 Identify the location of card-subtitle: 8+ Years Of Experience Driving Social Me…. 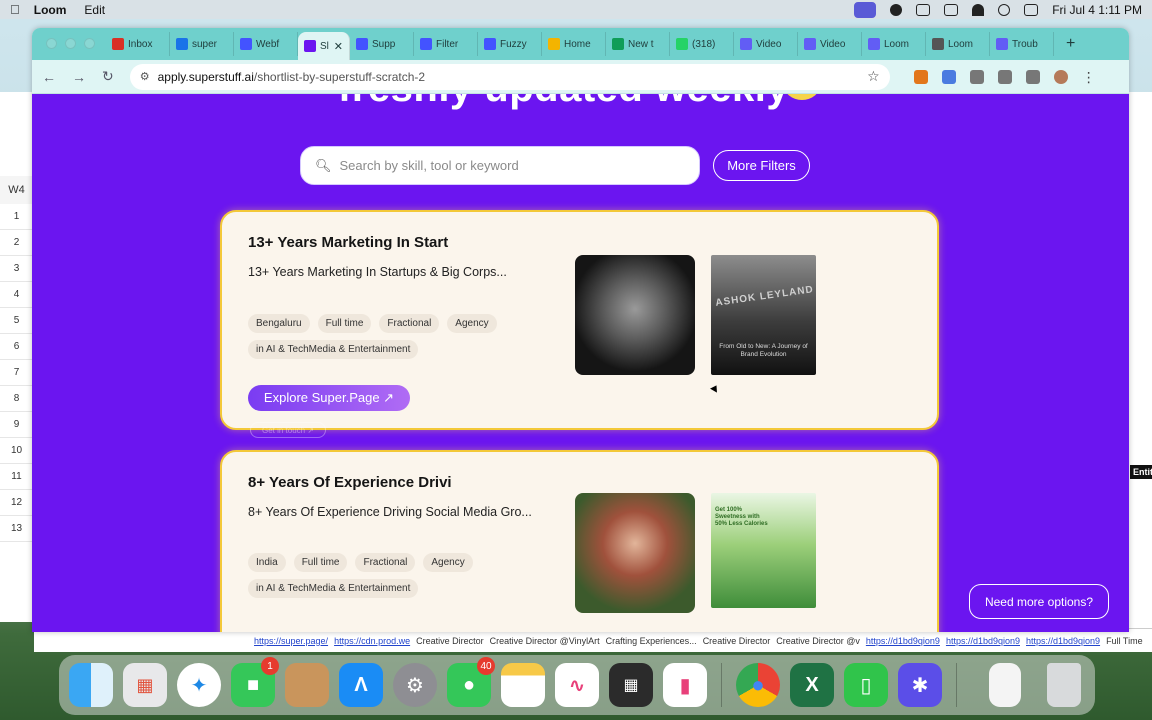
(390, 512).